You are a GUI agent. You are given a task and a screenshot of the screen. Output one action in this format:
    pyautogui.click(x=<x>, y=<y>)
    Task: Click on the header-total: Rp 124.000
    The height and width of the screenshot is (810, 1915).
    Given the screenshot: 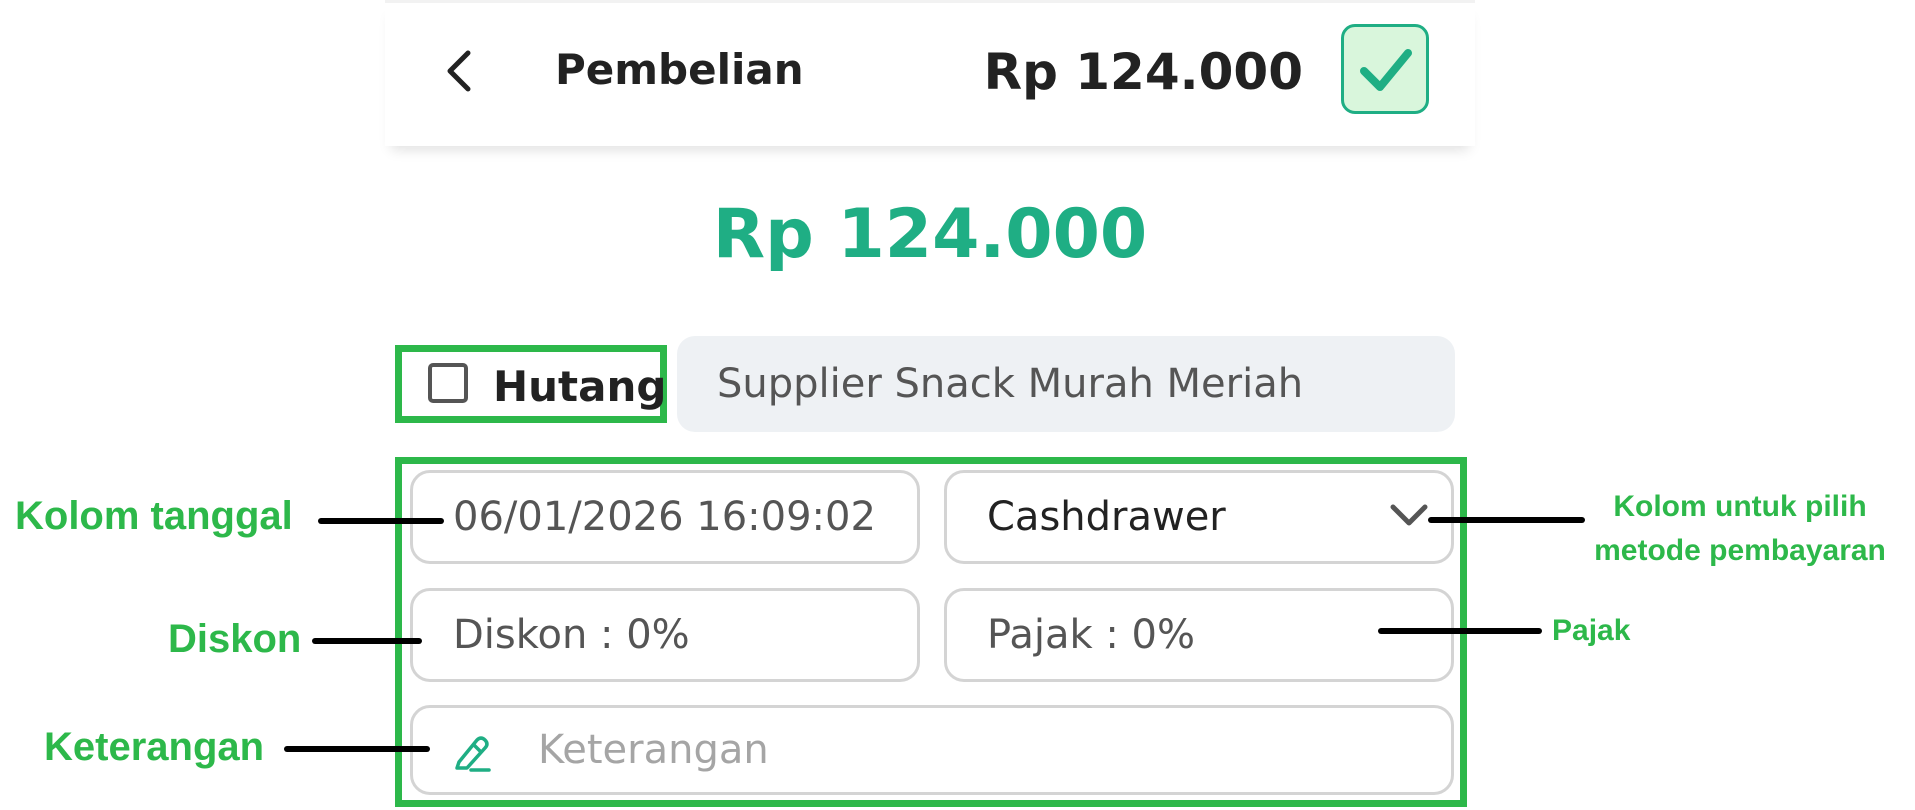 What is the action you would take?
    pyautogui.click(x=1143, y=72)
    